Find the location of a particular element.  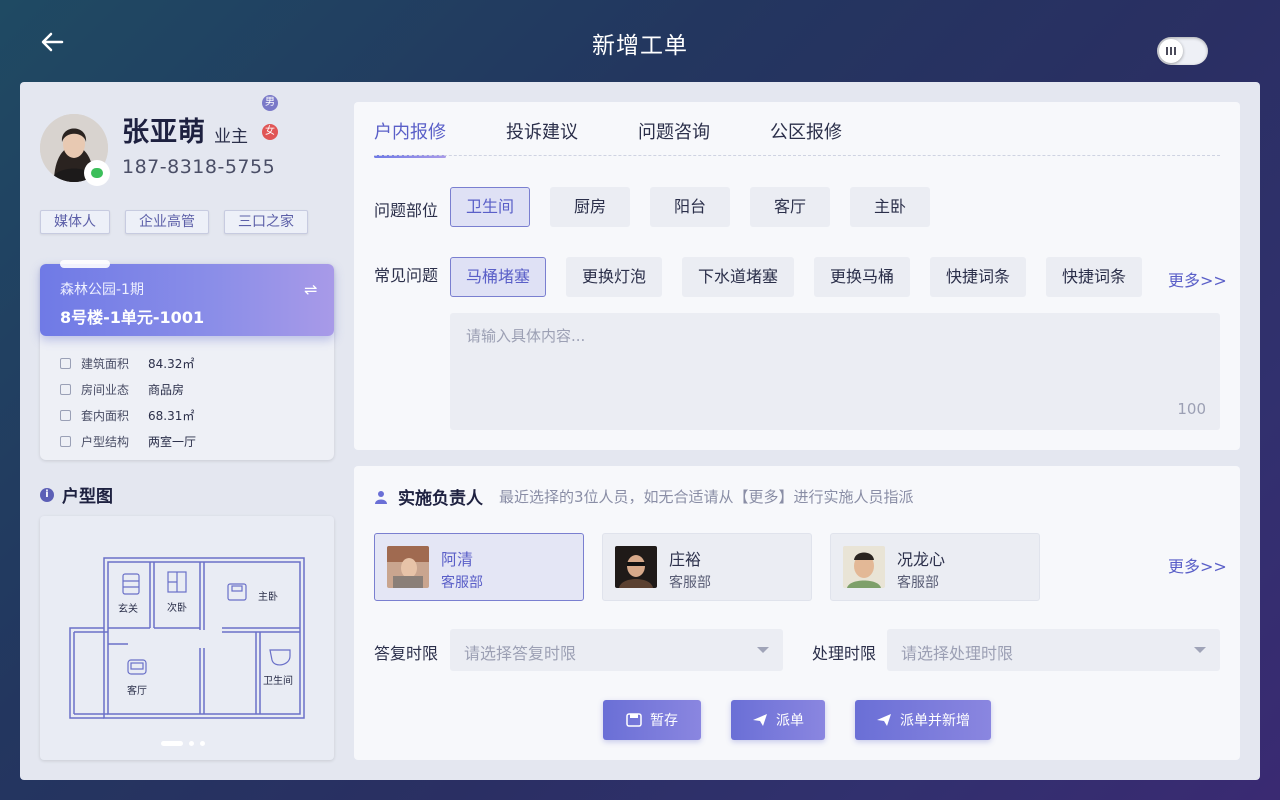

detail-value: 68.31㎡ is located at coordinates (171, 415).